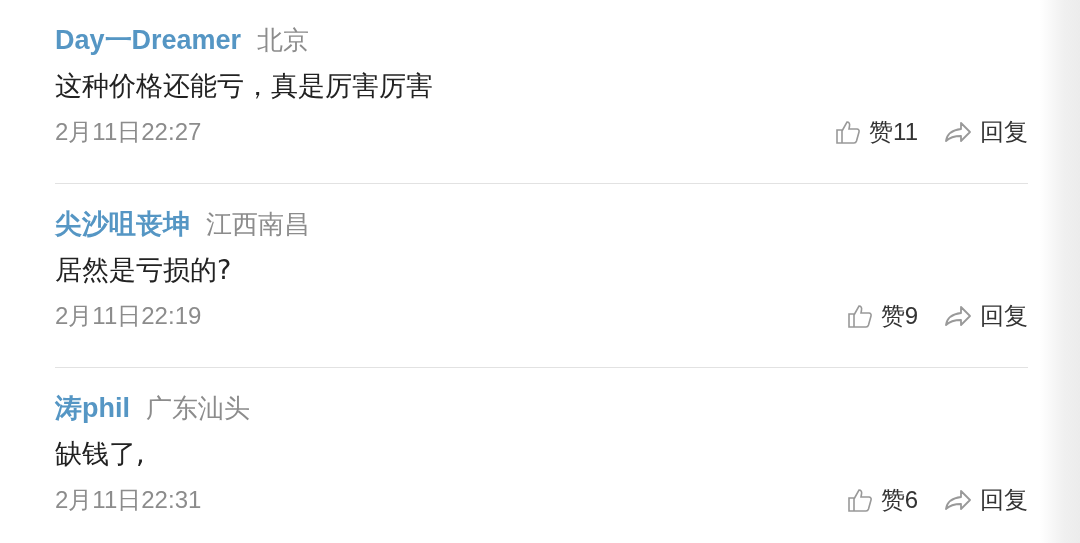 This screenshot has width=1080, height=543. What do you see at coordinates (244, 86) in the screenshot?
I see `comment-text: 这种价格还能亏，真是厉害厉害` at bounding box center [244, 86].